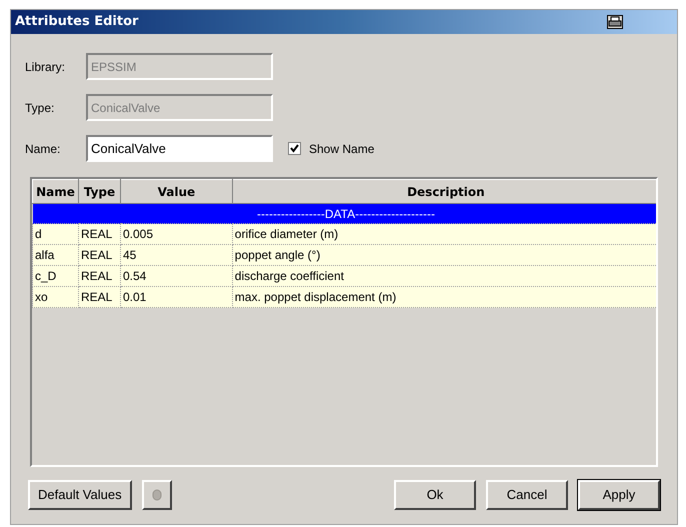 This screenshot has width=686, height=527. Describe the element at coordinates (80, 495) in the screenshot. I see `dialog-button: Default Values` at that location.